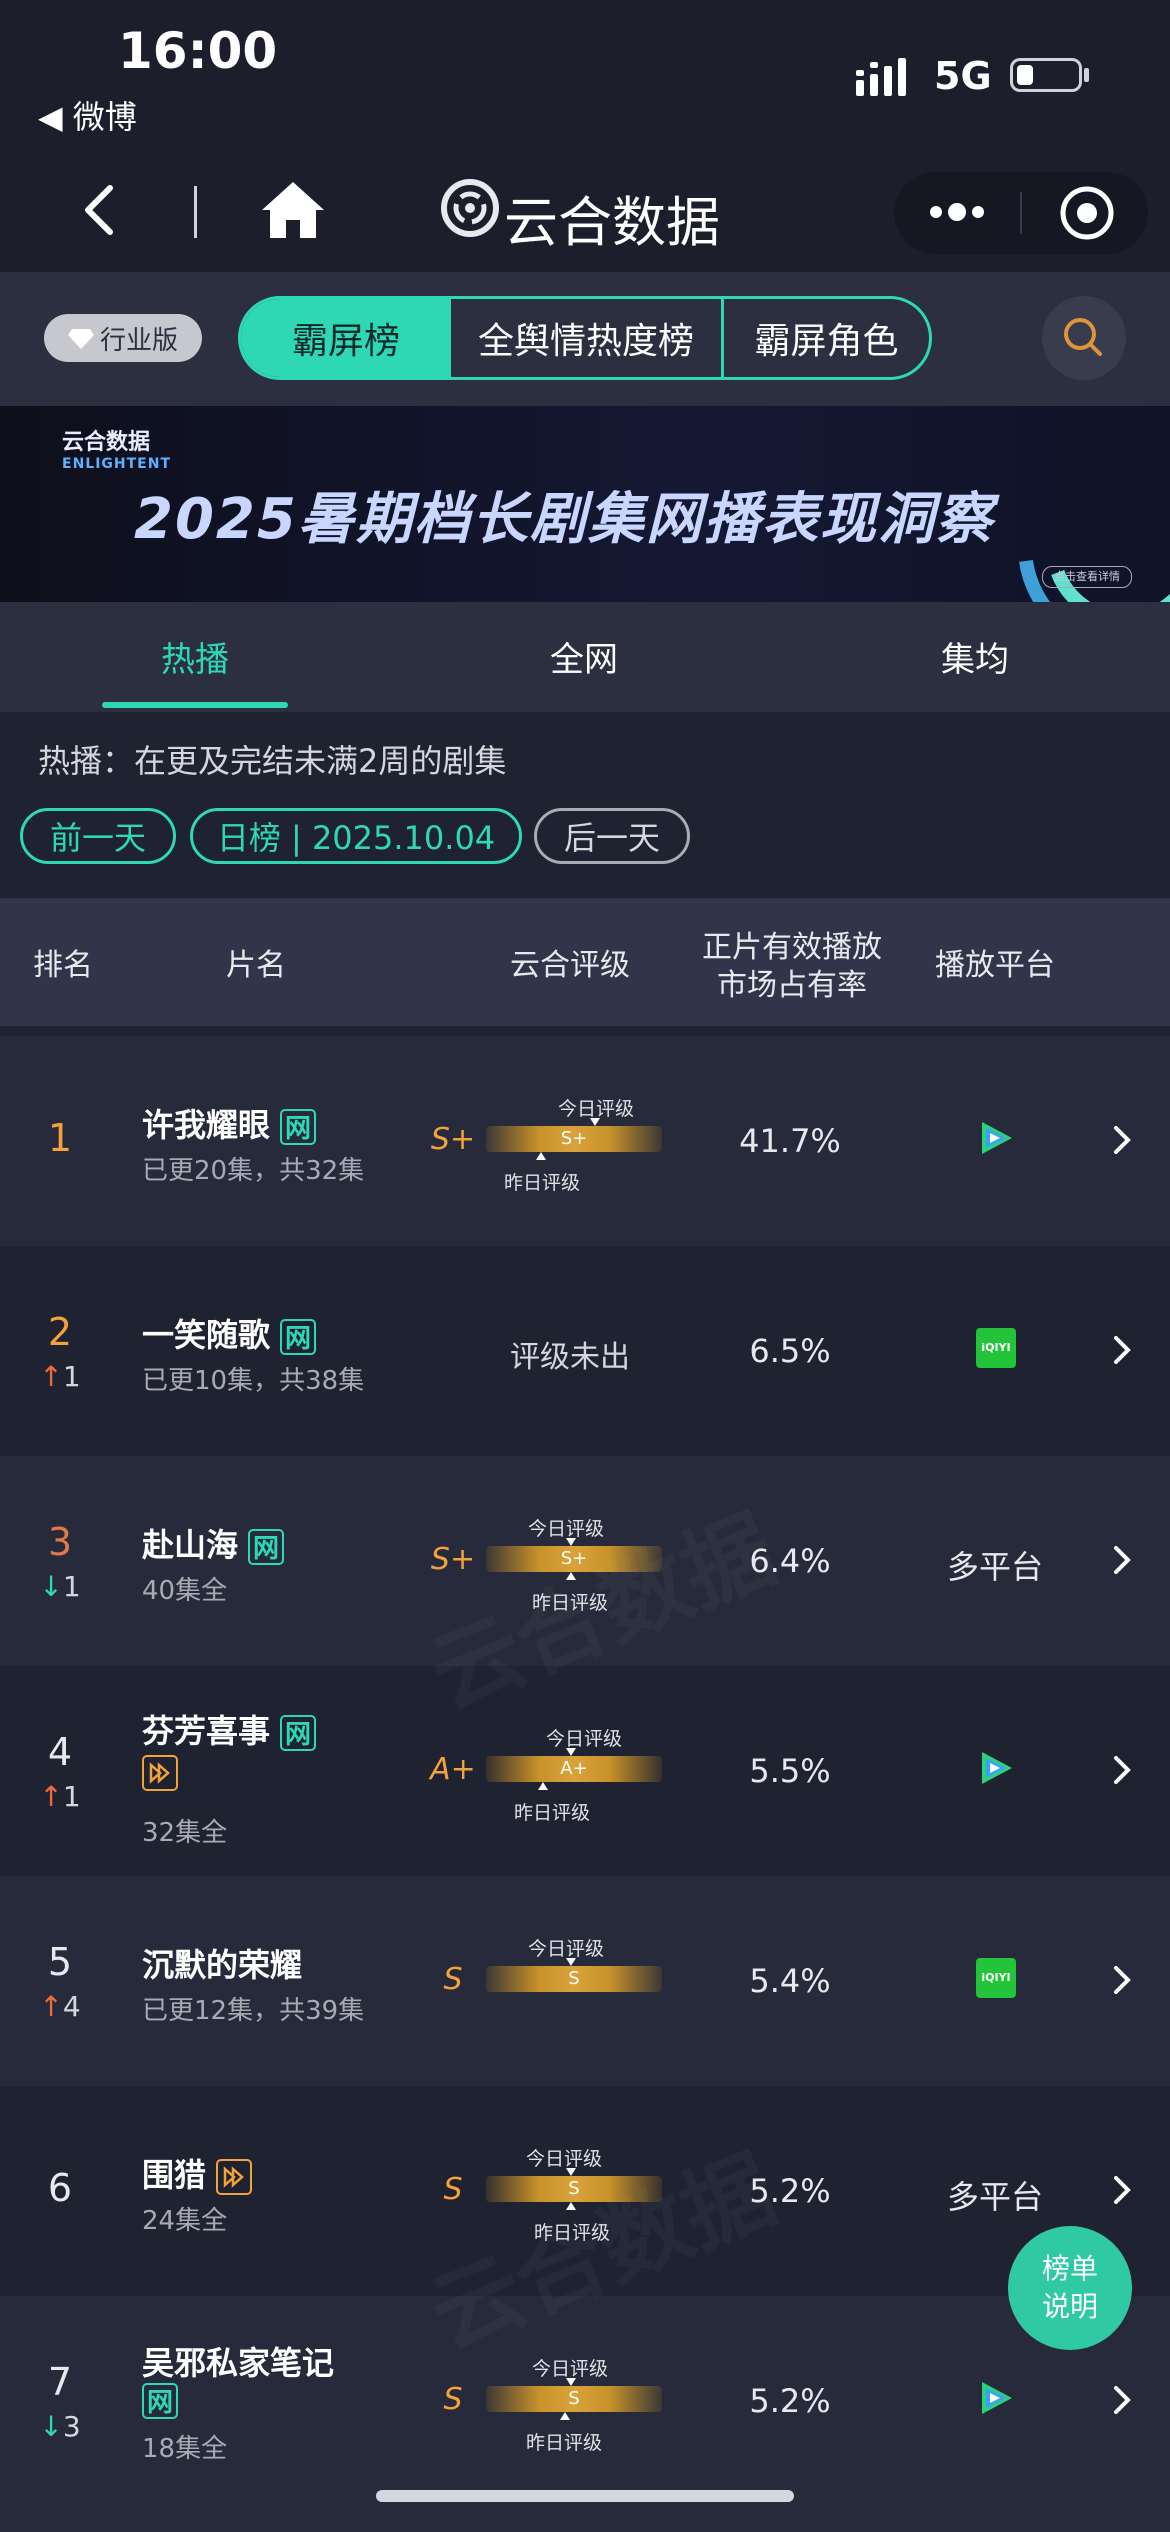 This screenshot has height=2532, width=1170. What do you see at coordinates (585, 75) in the screenshot?
I see `status-bar: 16:00 ◀ 微博 5G` at bounding box center [585, 75].